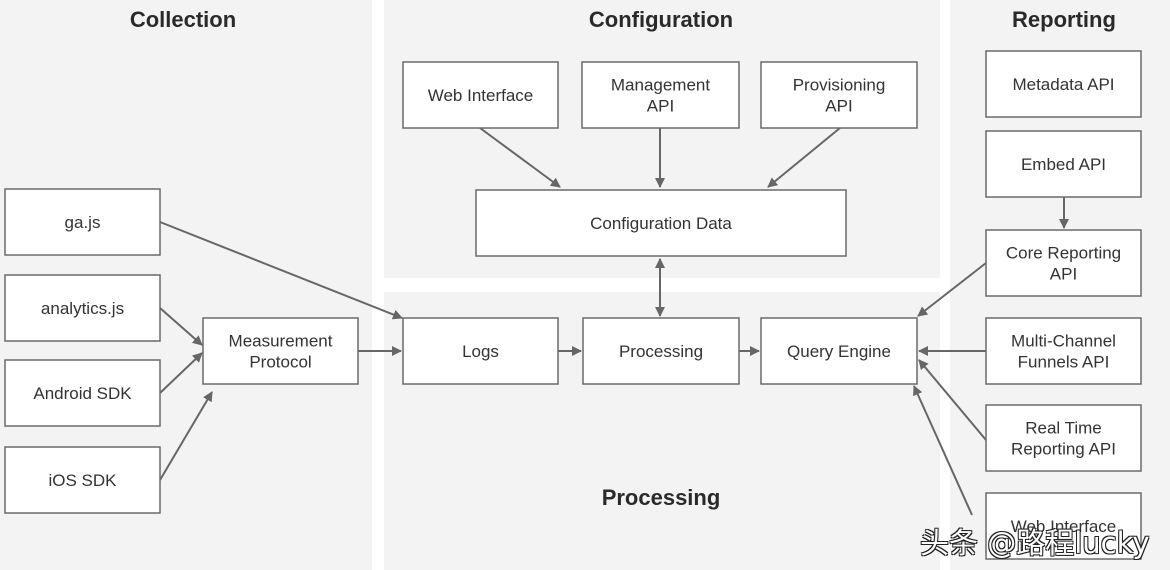 The image size is (1170, 570). Describe the element at coordinates (1063, 253) in the screenshot. I see `box-label: Core Reporting` at that location.